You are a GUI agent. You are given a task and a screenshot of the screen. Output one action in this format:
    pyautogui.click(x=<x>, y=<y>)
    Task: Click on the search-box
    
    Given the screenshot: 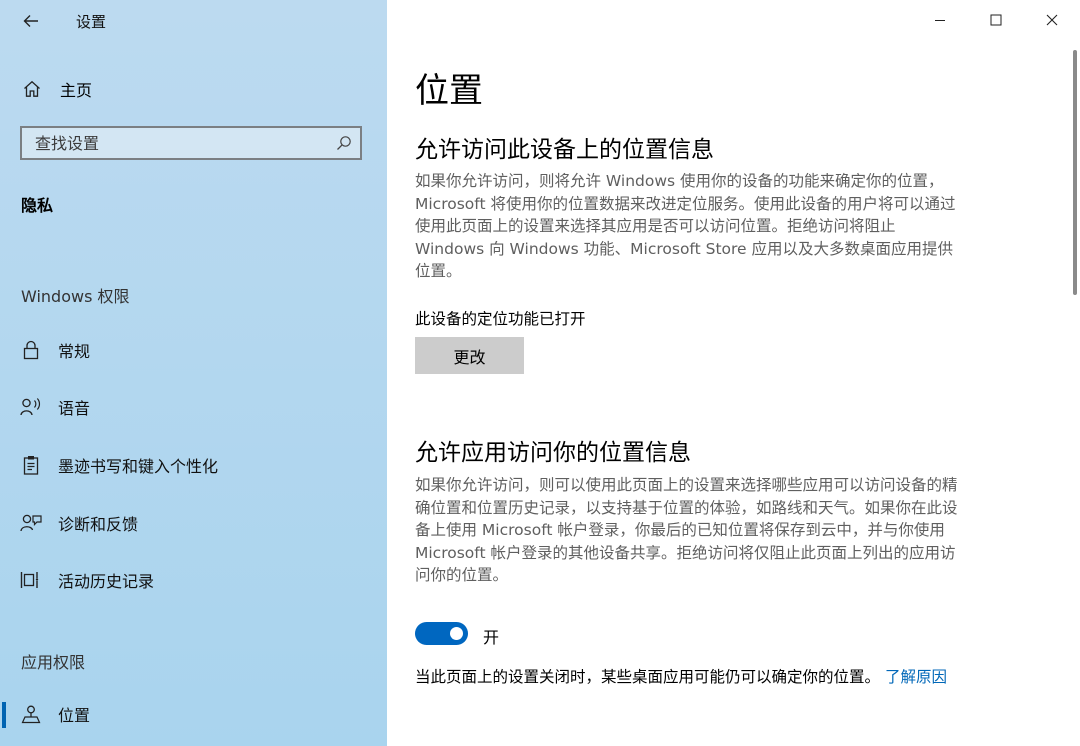 What is the action you would take?
    pyautogui.click(x=191, y=143)
    